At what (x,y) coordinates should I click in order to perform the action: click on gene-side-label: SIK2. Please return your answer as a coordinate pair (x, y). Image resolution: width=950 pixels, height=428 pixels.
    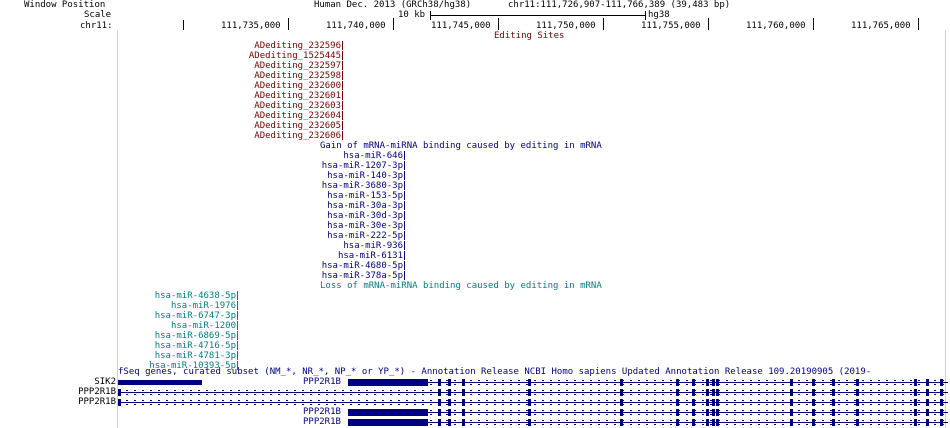
    Looking at the image, I should click on (59, 382).